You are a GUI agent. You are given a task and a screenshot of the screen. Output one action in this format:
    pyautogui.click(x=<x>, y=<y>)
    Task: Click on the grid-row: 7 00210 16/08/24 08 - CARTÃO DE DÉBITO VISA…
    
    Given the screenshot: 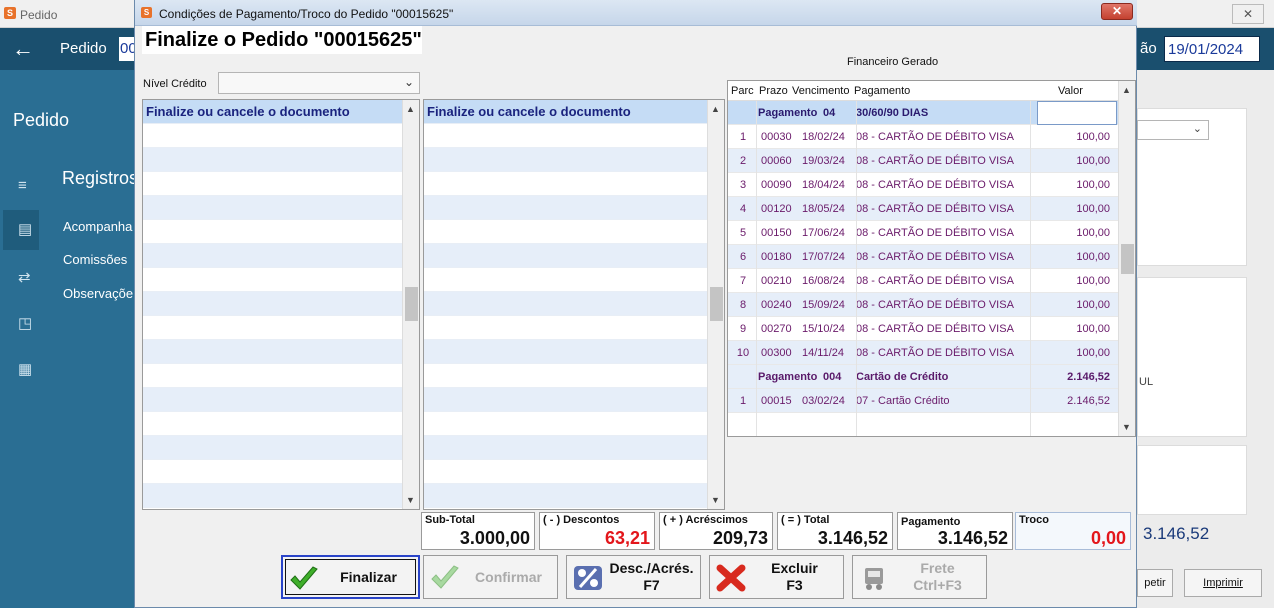 What is the action you would take?
    pyautogui.click(x=923, y=281)
    